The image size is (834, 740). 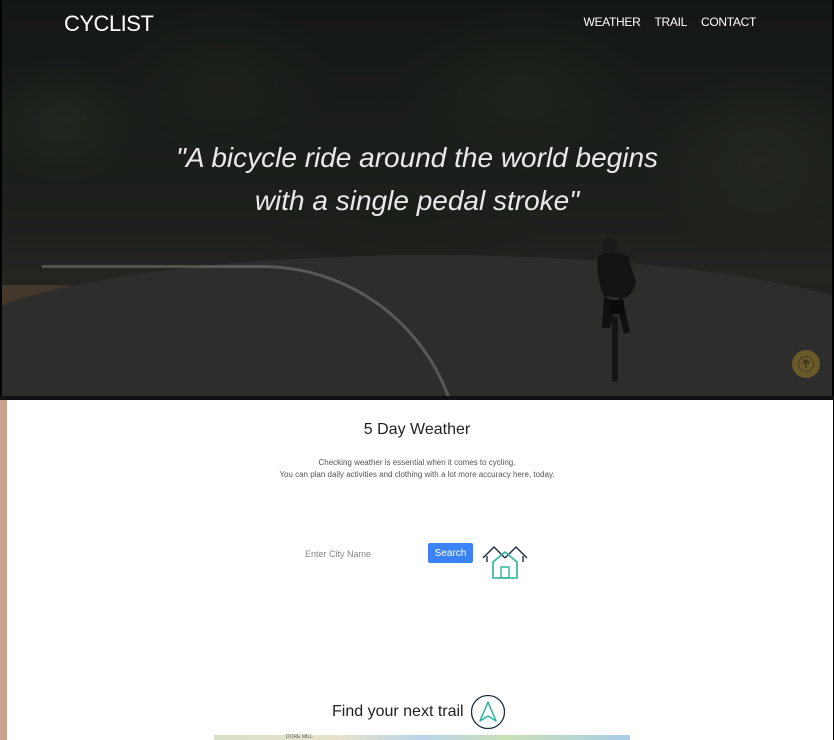 I want to click on weather-title: 5 Day Weather, so click(x=417, y=429).